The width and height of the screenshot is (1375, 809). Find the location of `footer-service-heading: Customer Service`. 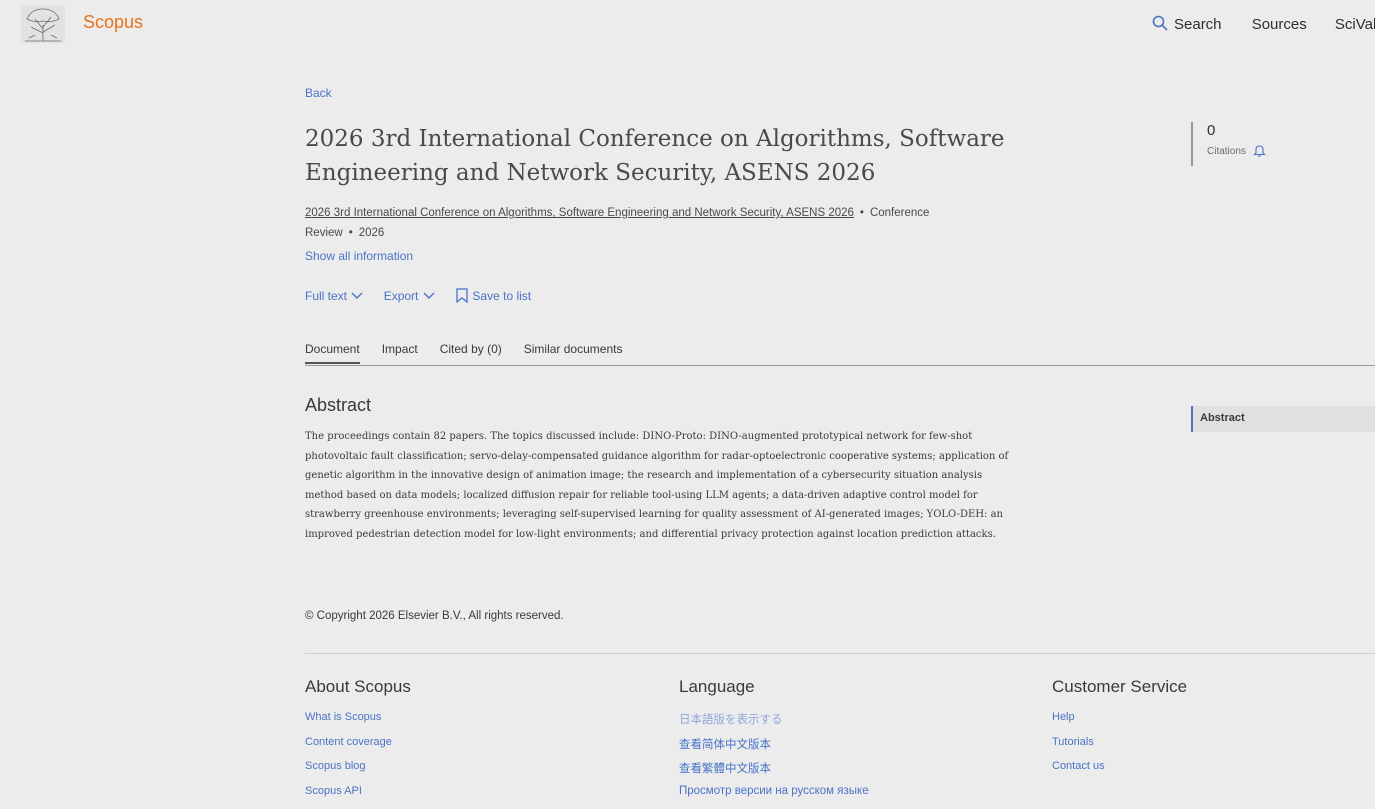

footer-service-heading: Customer Service is located at coordinates (1119, 687).